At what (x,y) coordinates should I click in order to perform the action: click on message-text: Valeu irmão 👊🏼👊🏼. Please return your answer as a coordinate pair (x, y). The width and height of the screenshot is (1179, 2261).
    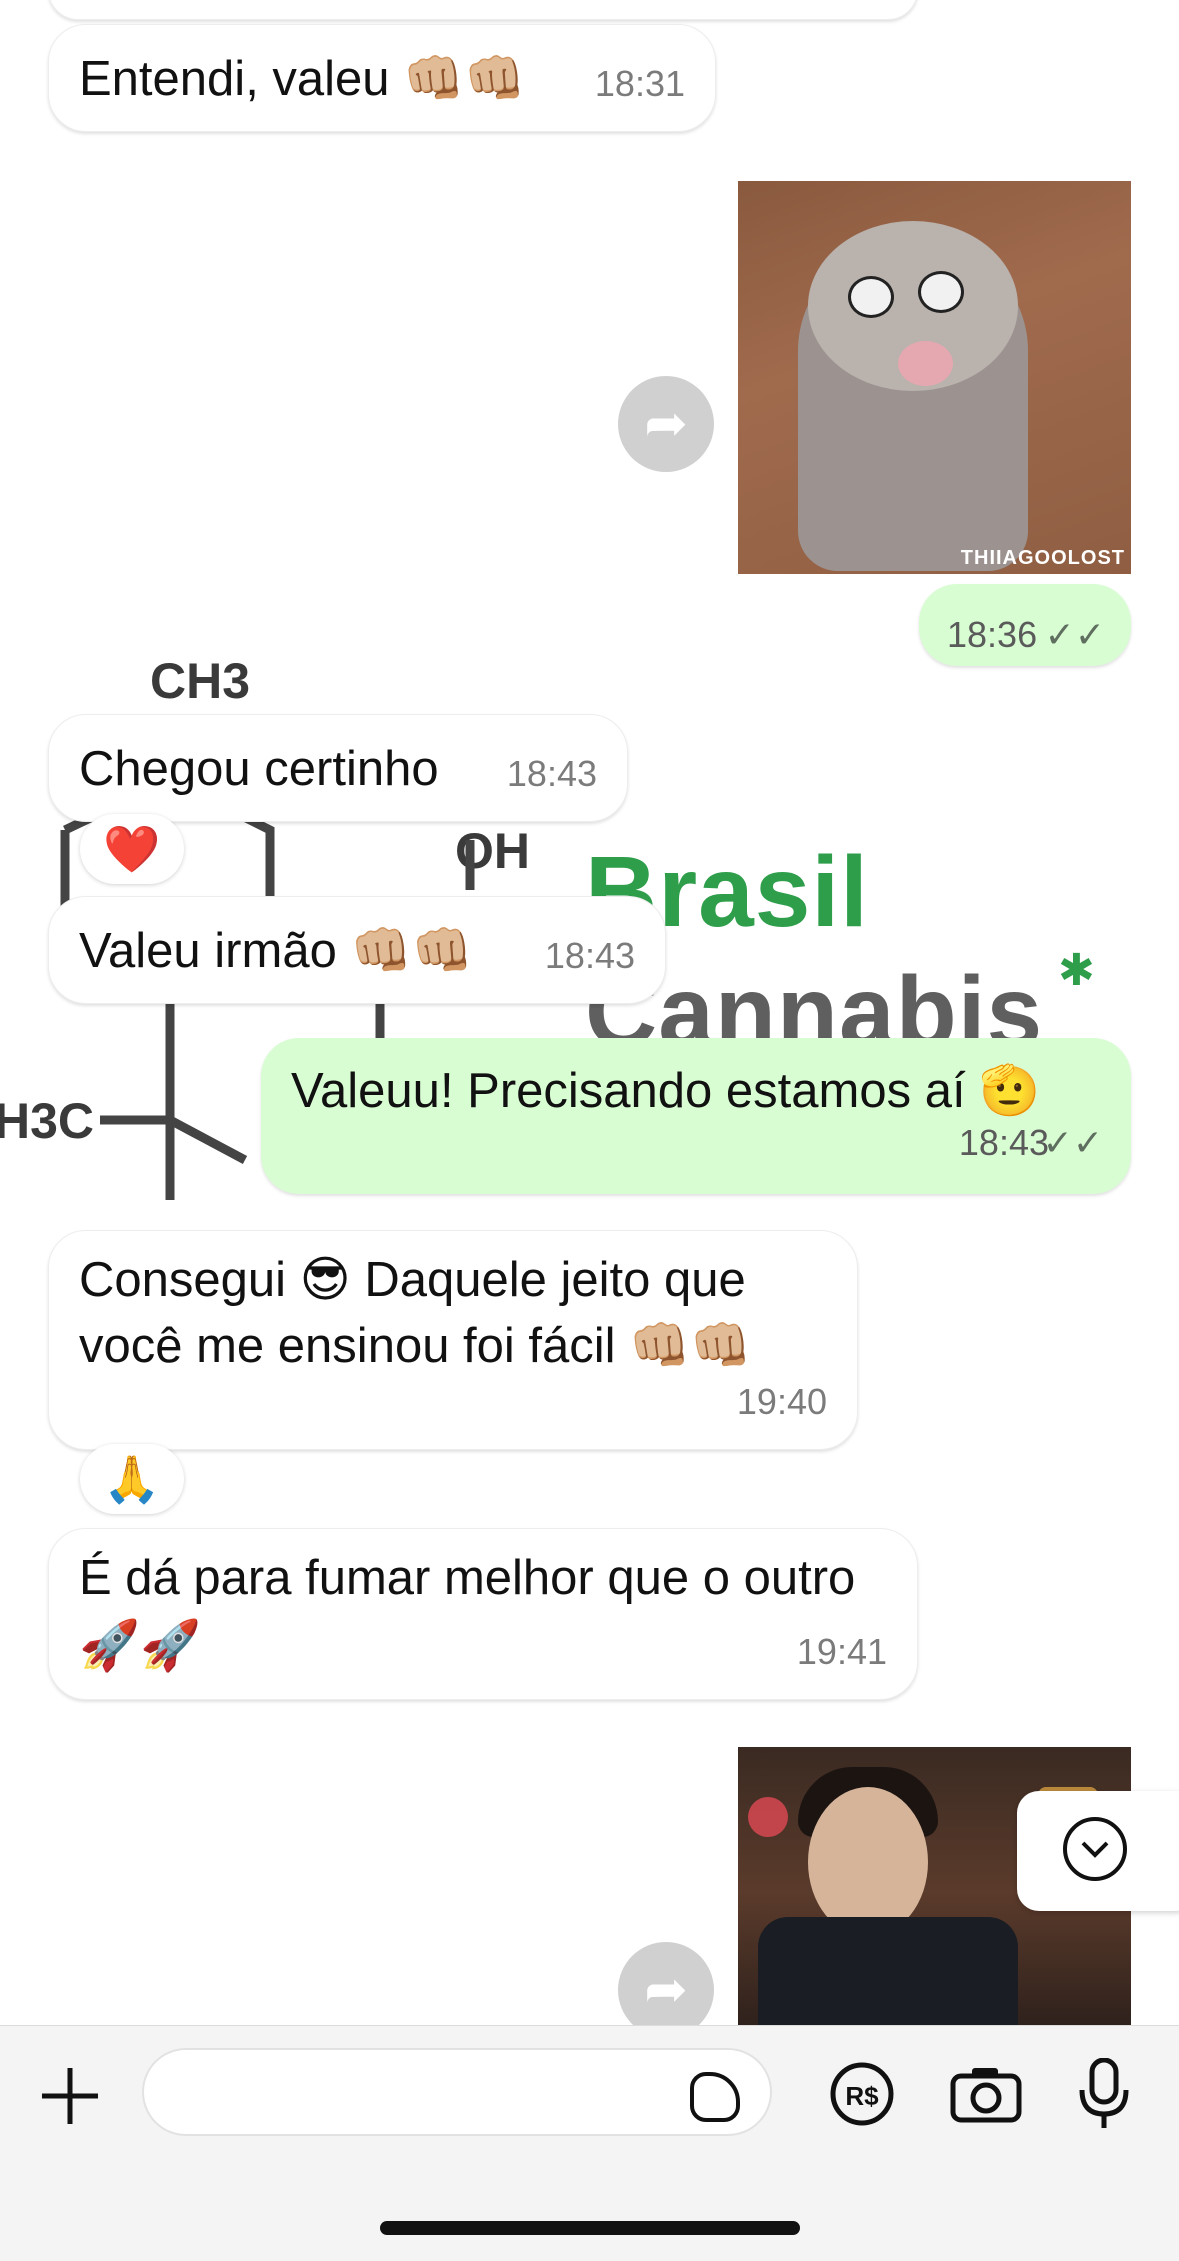
    Looking at the image, I should click on (276, 951).